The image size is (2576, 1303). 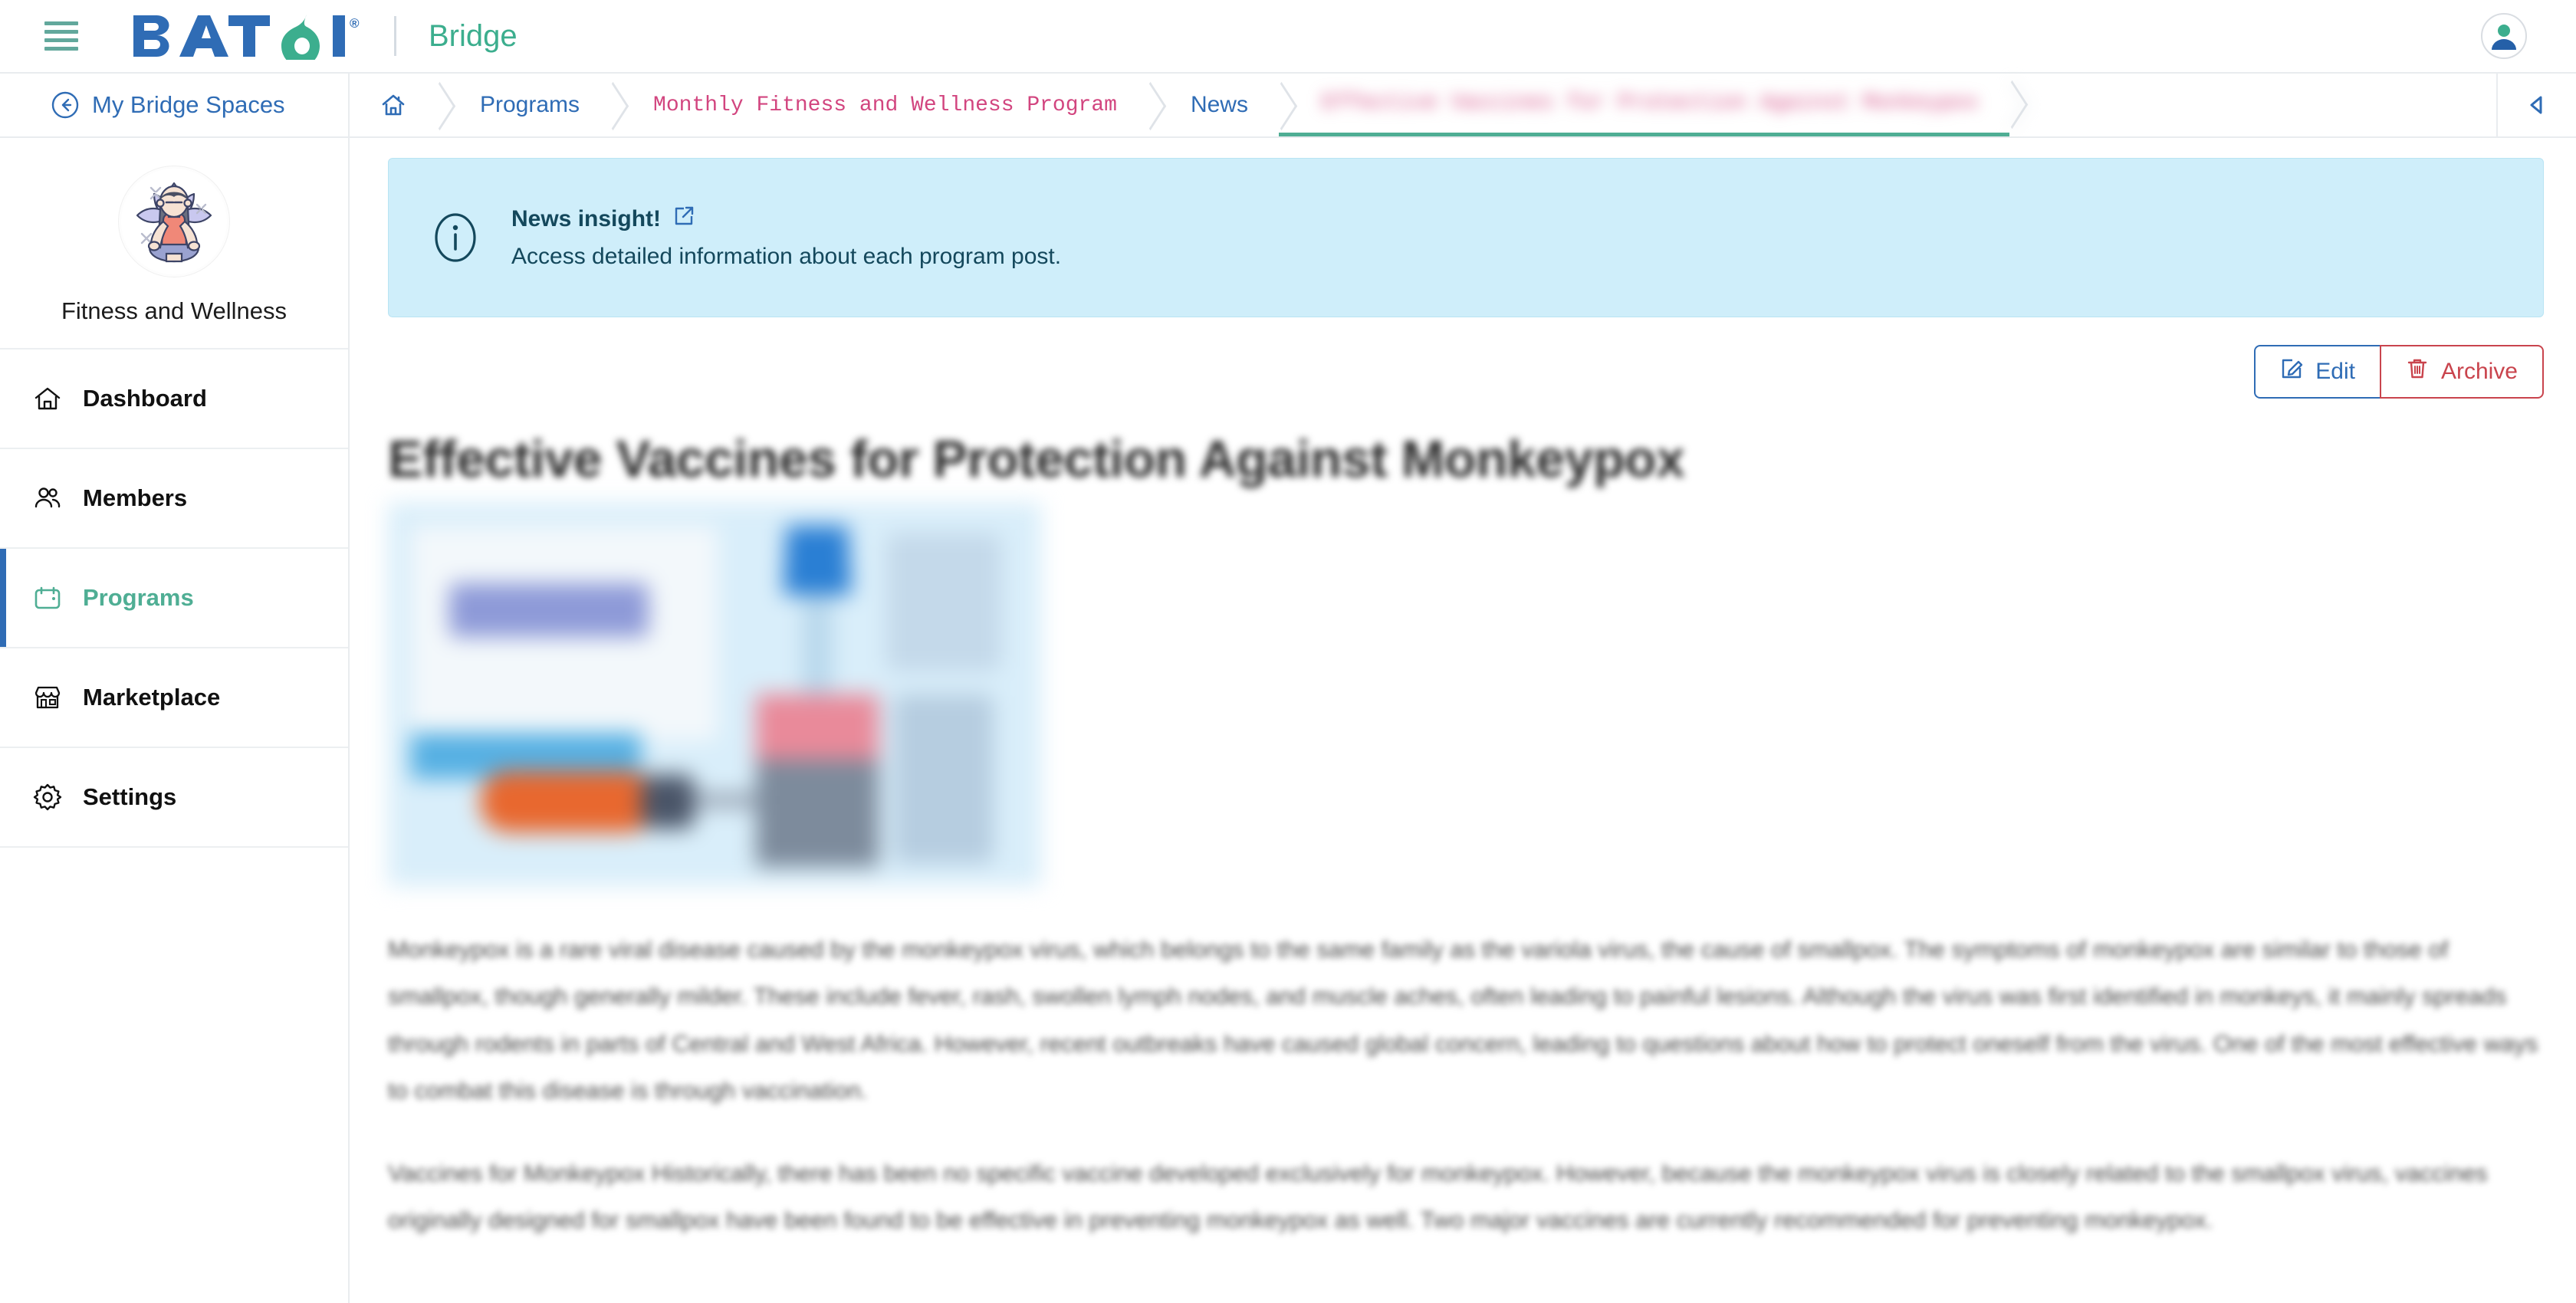 I want to click on user-avatar-icon, so click(x=2504, y=37).